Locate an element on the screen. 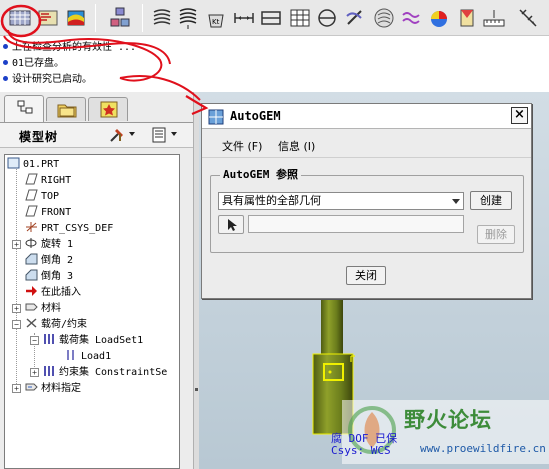 The width and height of the screenshot is (549, 469). spring-icon is located at coordinates (162, 18).